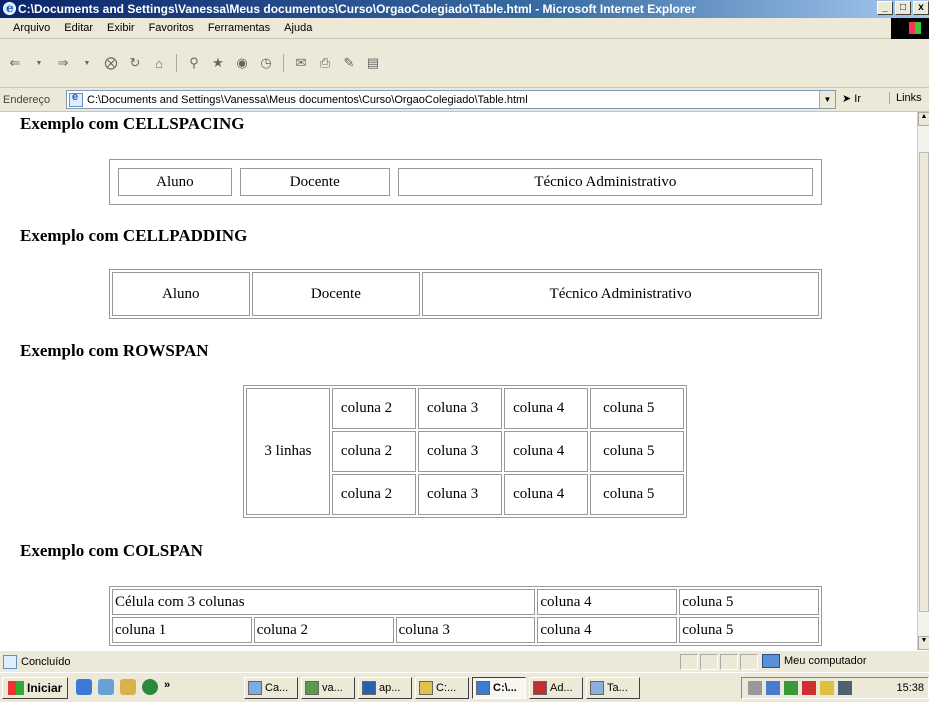 The height and width of the screenshot is (702, 929). Describe the element at coordinates (791, 688) in the screenshot. I see `messenger-icon` at that location.